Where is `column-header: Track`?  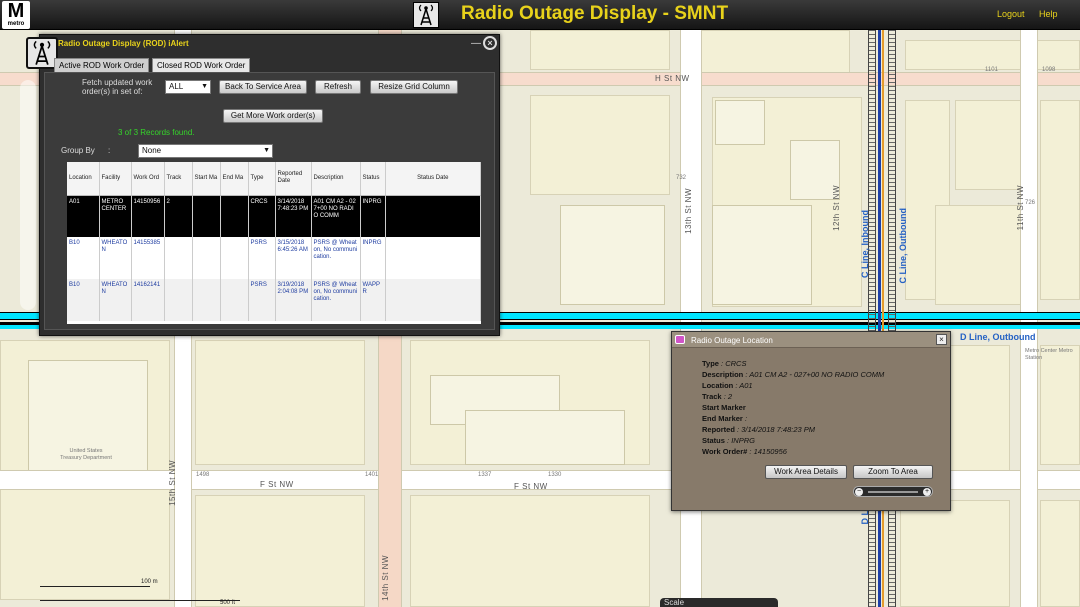 column-header: Track is located at coordinates (178, 179).